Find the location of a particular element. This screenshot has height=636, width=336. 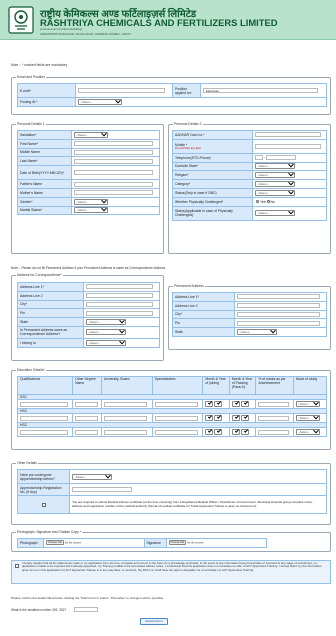

marital-status-label: Marital Status* is located at coordinates (44, 210).